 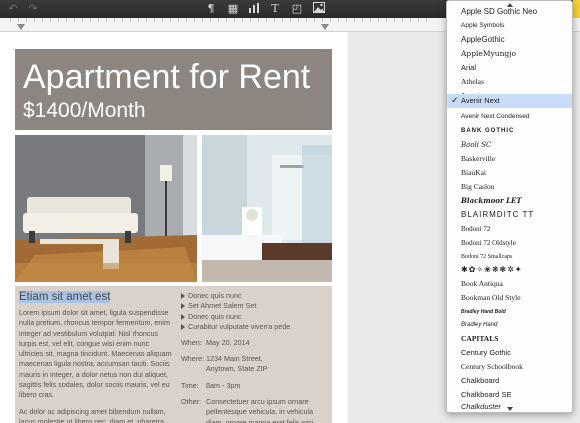 What do you see at coordinates (239, 326) in the screenshot?
I see `bullet-text: Curabitur vulputate viverra pede` at bounding box center [239, 326].